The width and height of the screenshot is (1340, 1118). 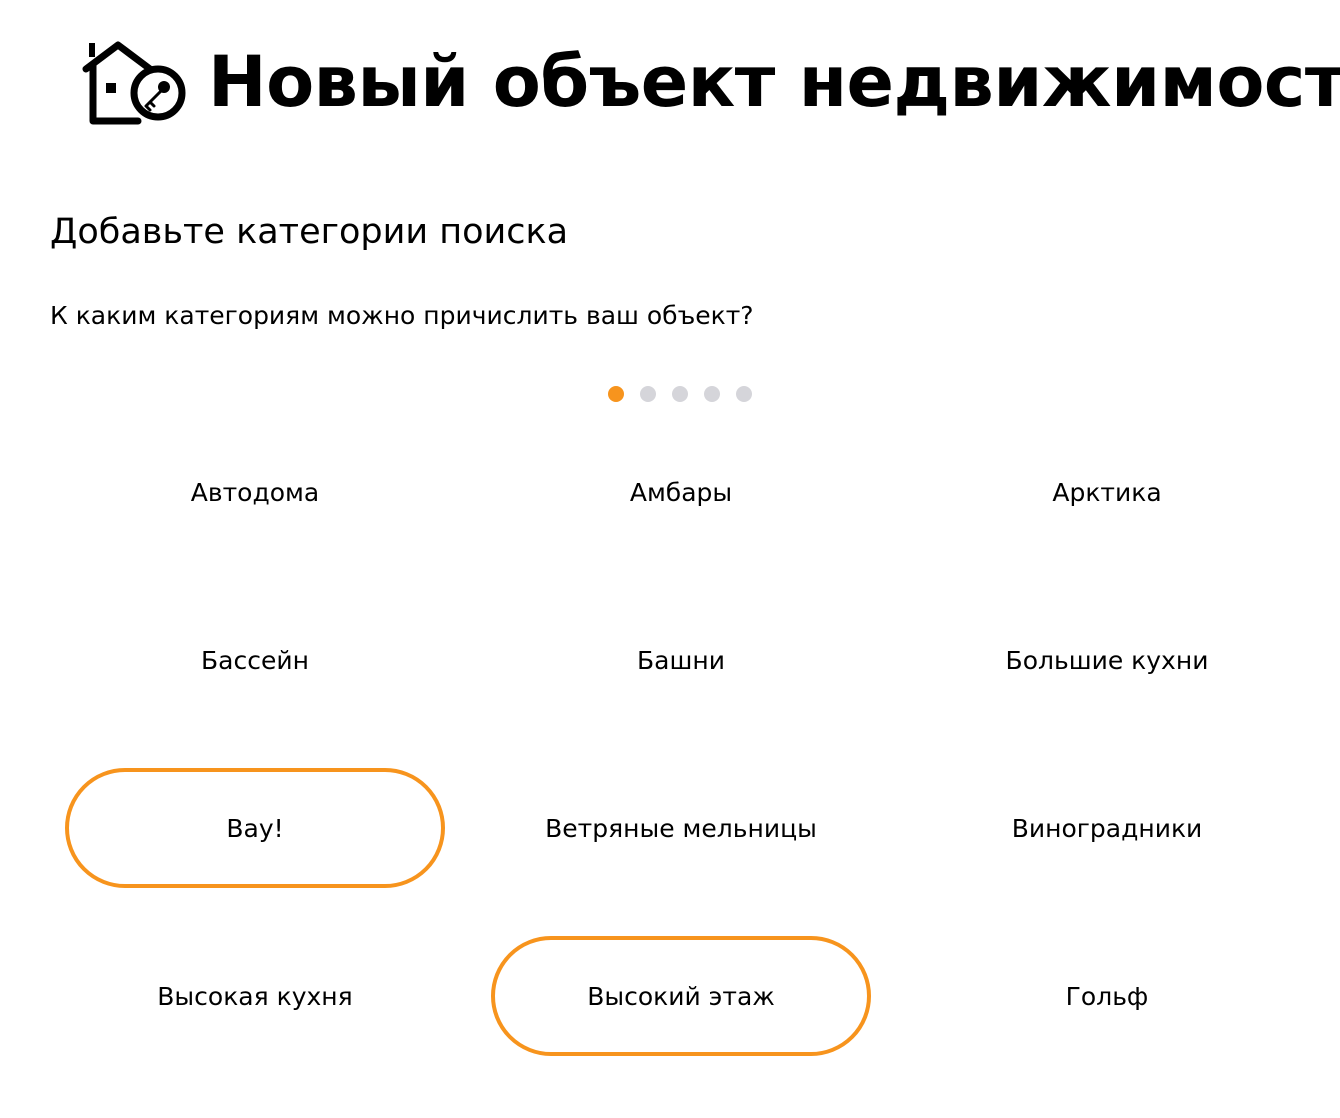 I want to click on category-chip-barns: Амбары, so click(x=681, y=492).